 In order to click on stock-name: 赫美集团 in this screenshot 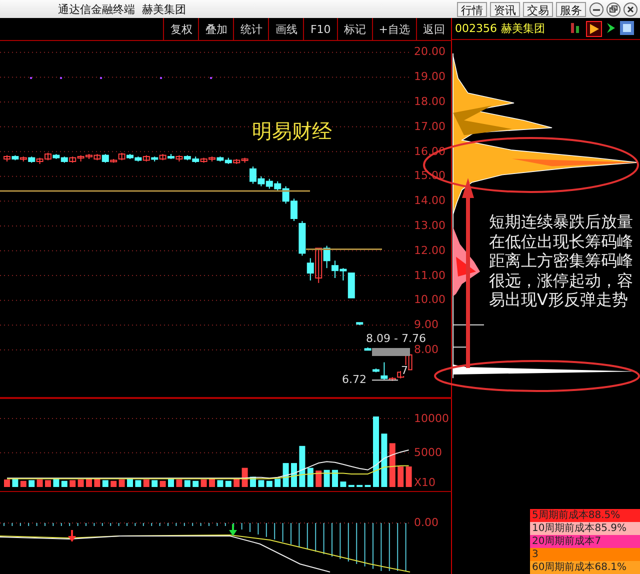, I will do `click(523, 28)`.